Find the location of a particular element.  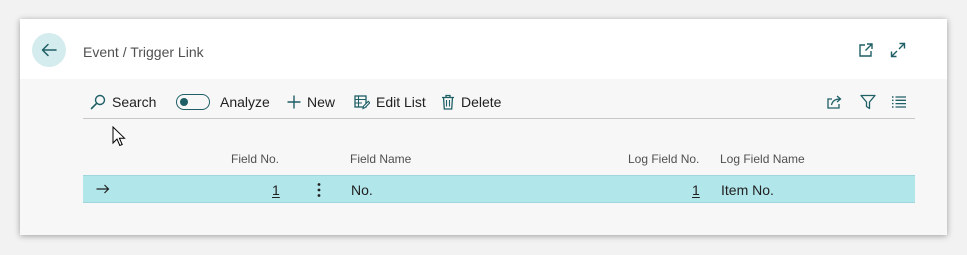

back-button is located at coordinates (49, 50).